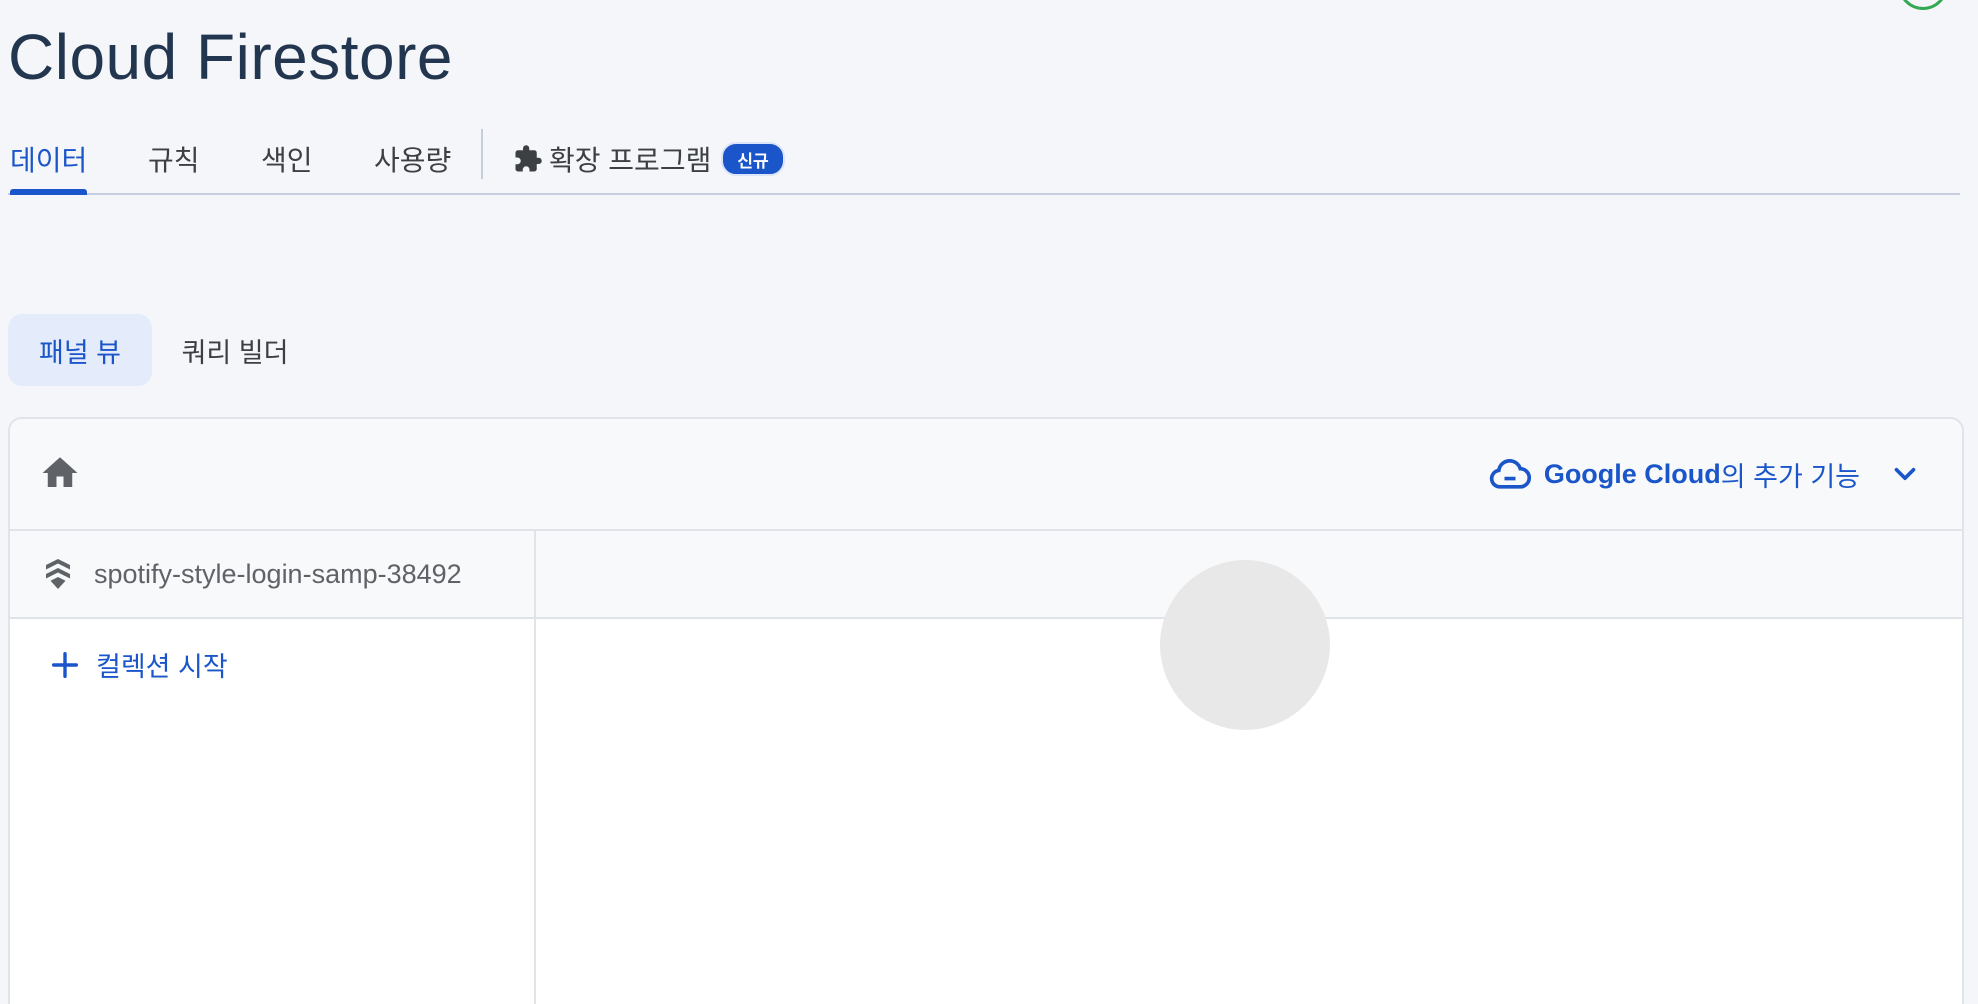  What do you see at coordinates (1510, 474) in the screenshot?
I see `cloud-icon` at bounding box center [1510, 474].